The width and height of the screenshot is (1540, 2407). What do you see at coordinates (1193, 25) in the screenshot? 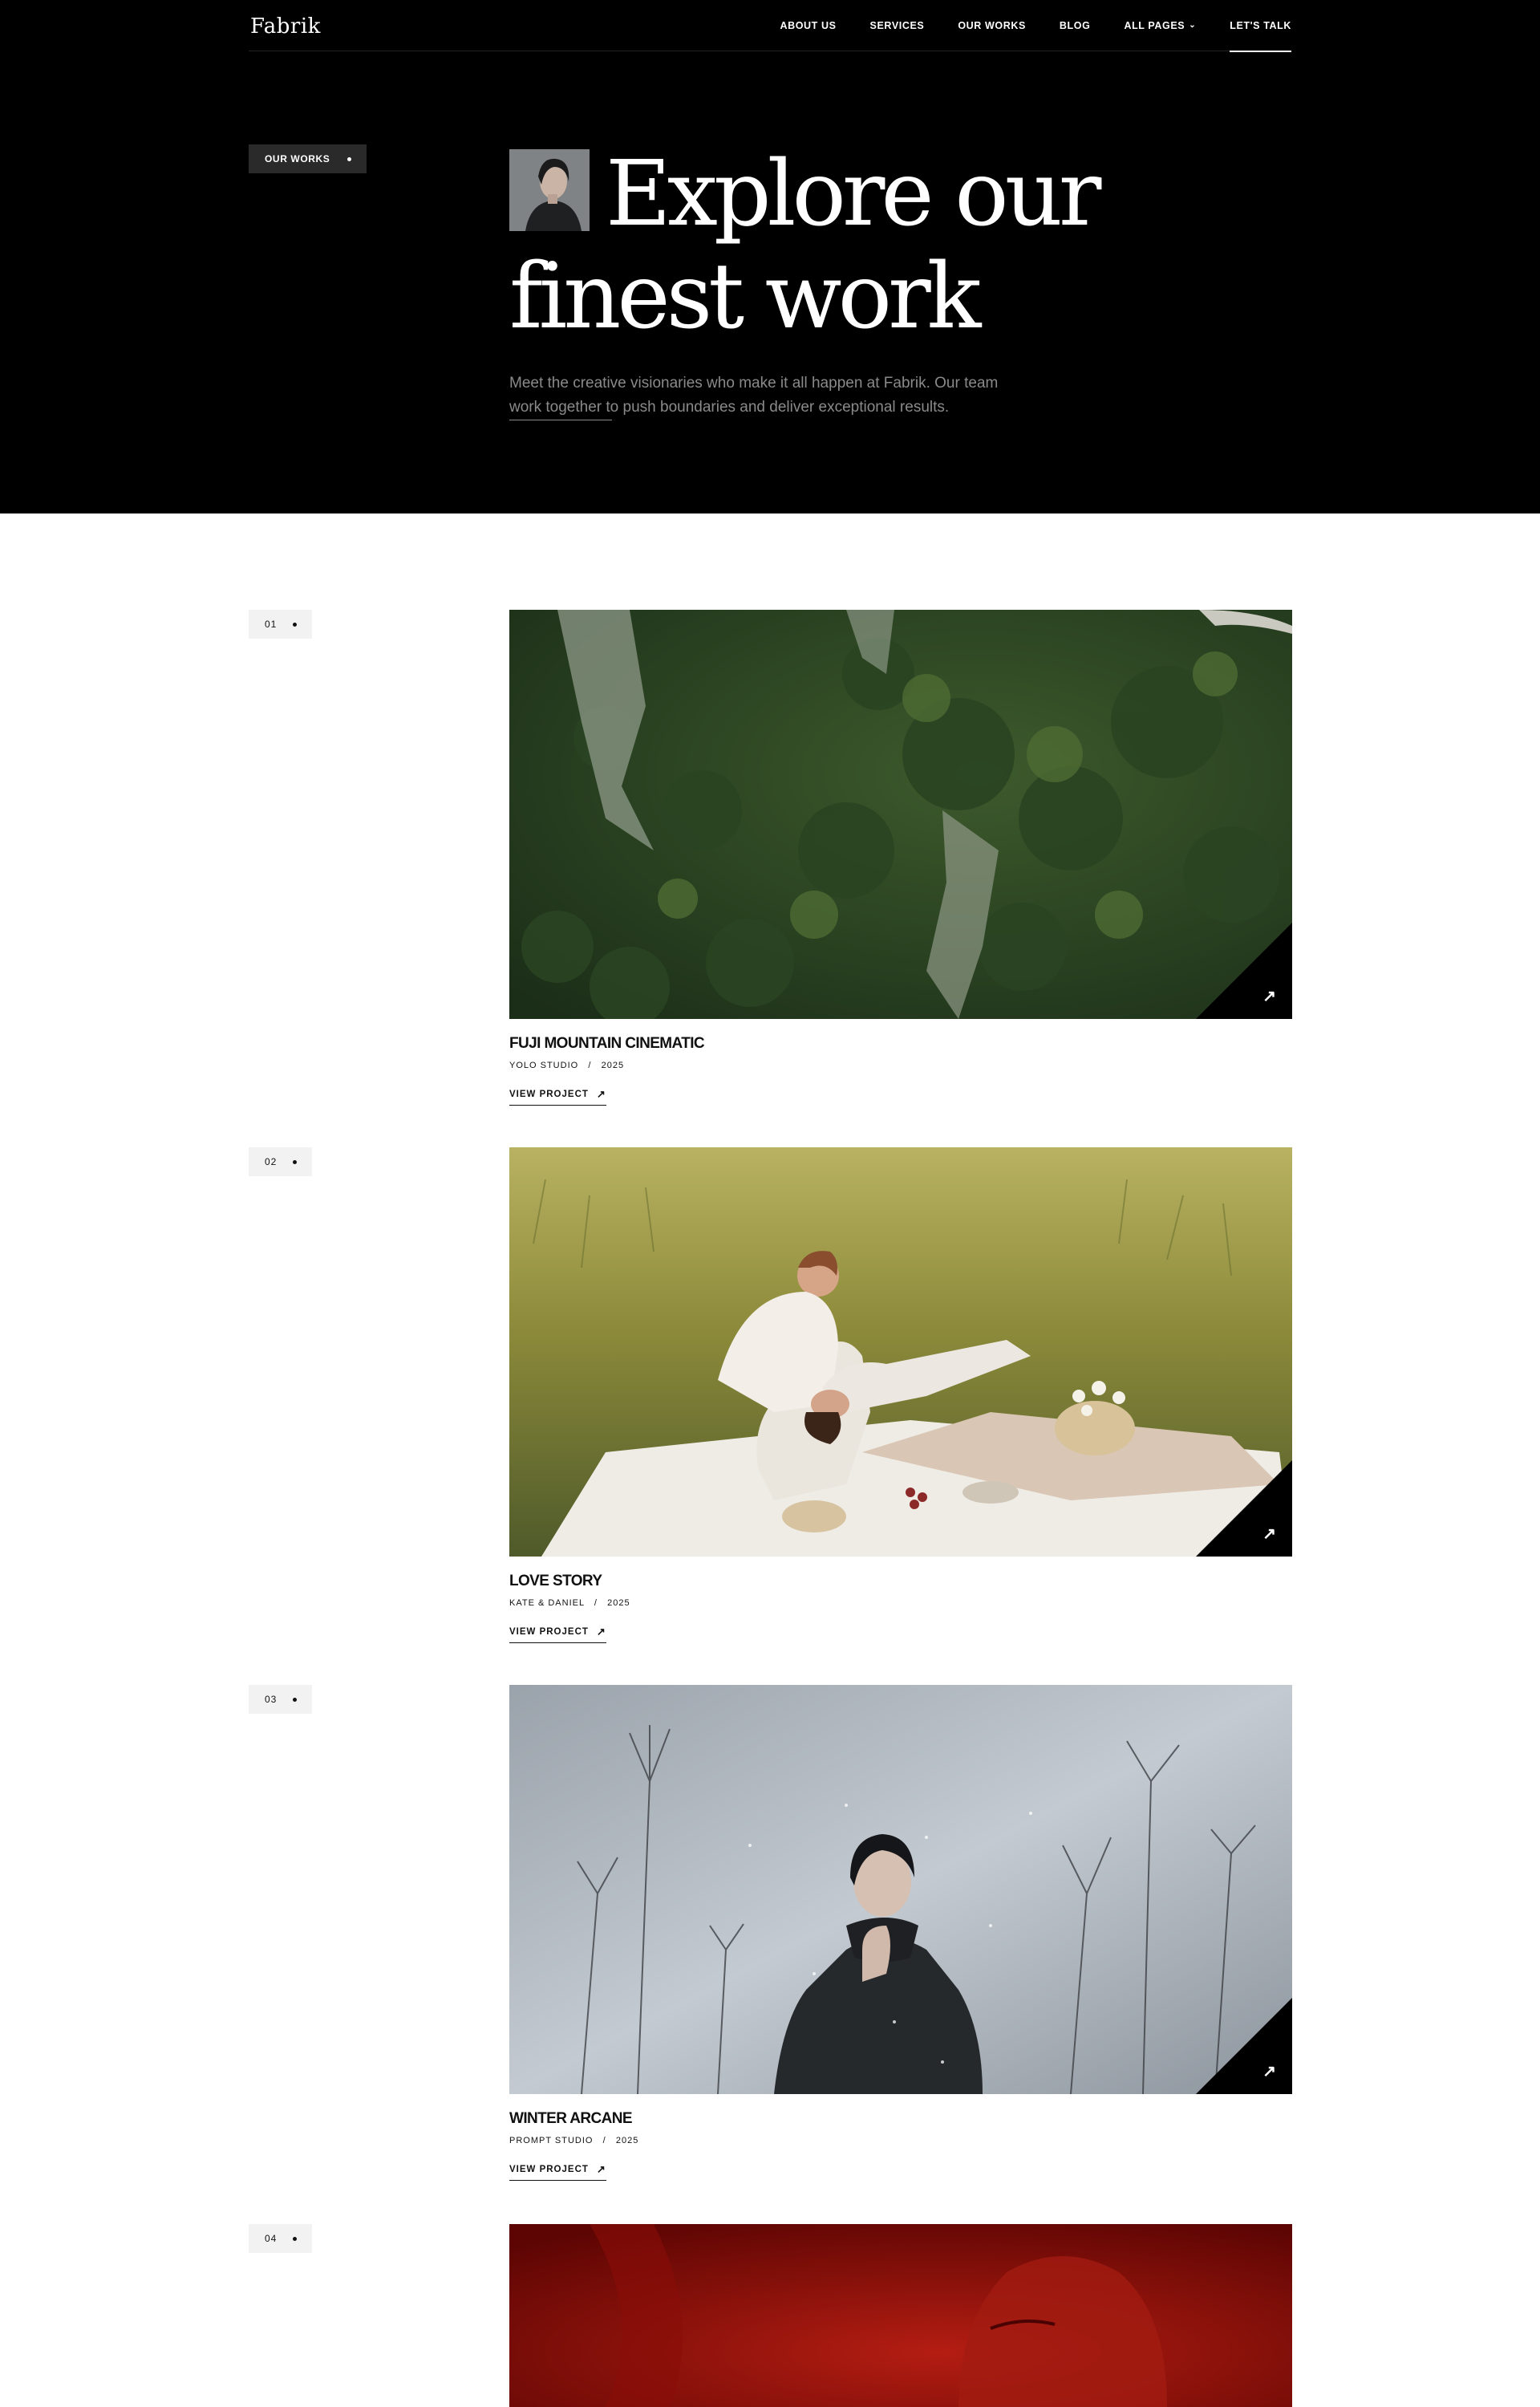
I see `chevron-down-icon: ⌄` at bounding box center [1193, 25].